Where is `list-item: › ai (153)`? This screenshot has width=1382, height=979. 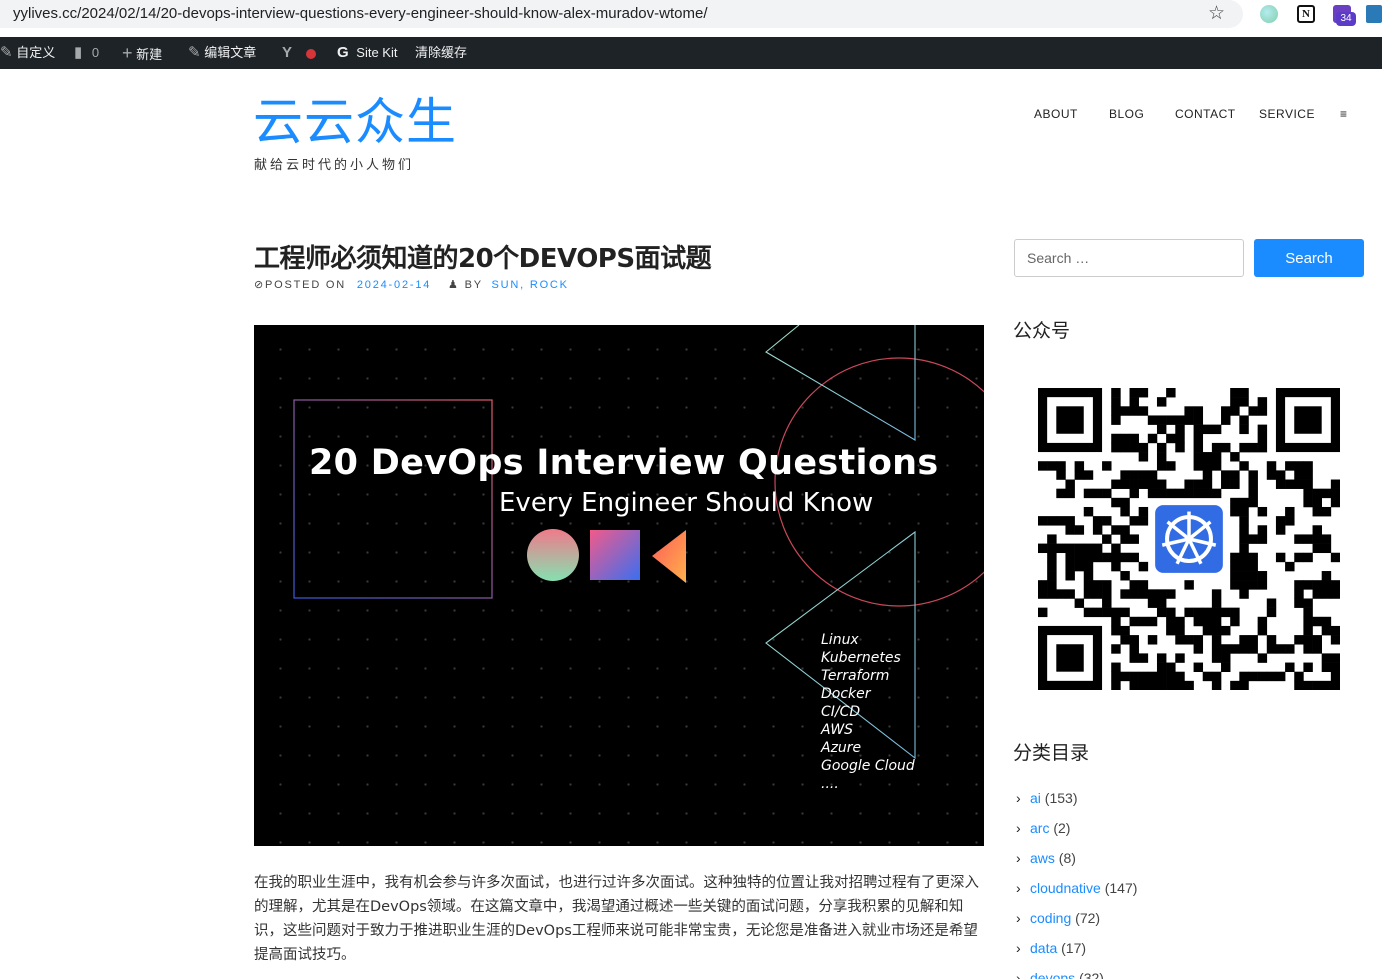 list-item: › ai (153) is located at coordinates (1076, 800).